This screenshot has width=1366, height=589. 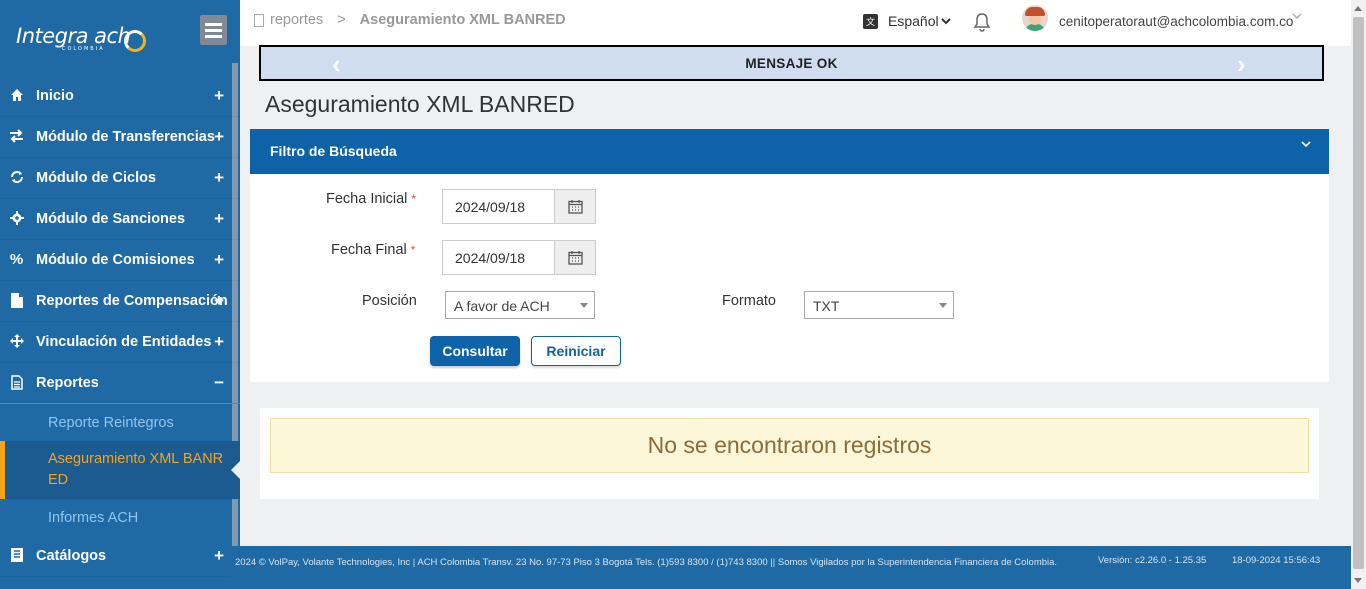 I want to click on message-text: MENSAJE OK, so click(x=791, y=63).